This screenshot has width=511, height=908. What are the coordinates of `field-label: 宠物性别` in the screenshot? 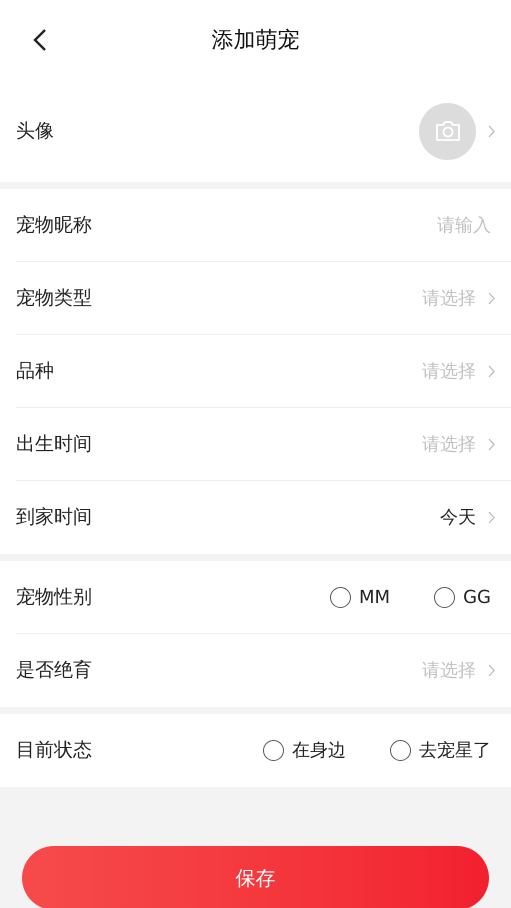 It's located at (54, 597).